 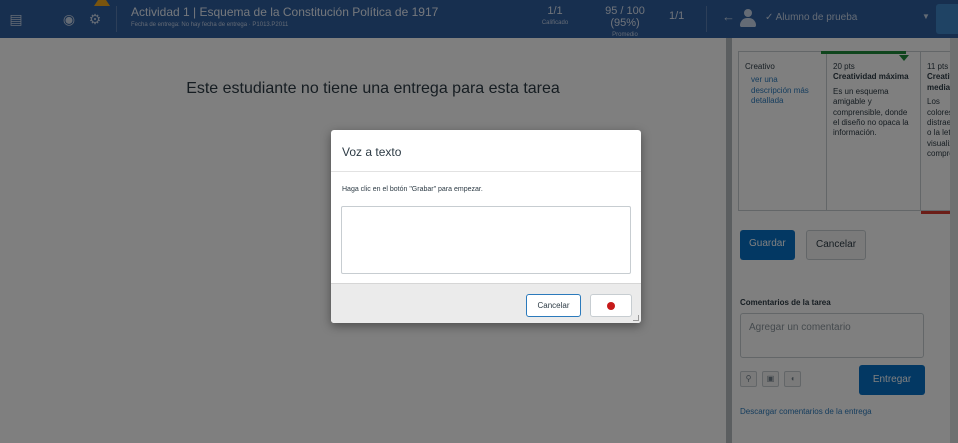 I want to click on dialog-footer: Cancelar, so click(x=486, y=303).